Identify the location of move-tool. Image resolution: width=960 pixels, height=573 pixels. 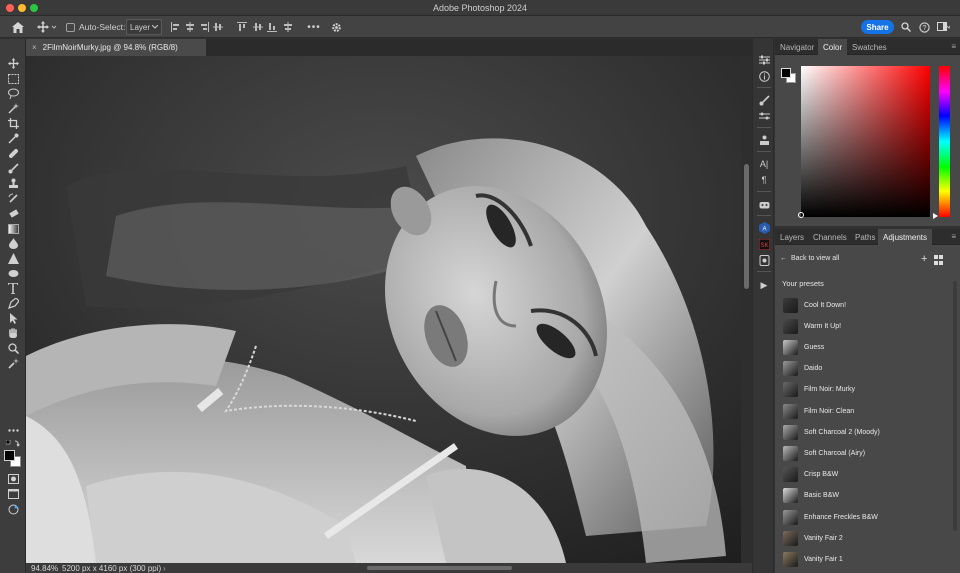
(13, 63).